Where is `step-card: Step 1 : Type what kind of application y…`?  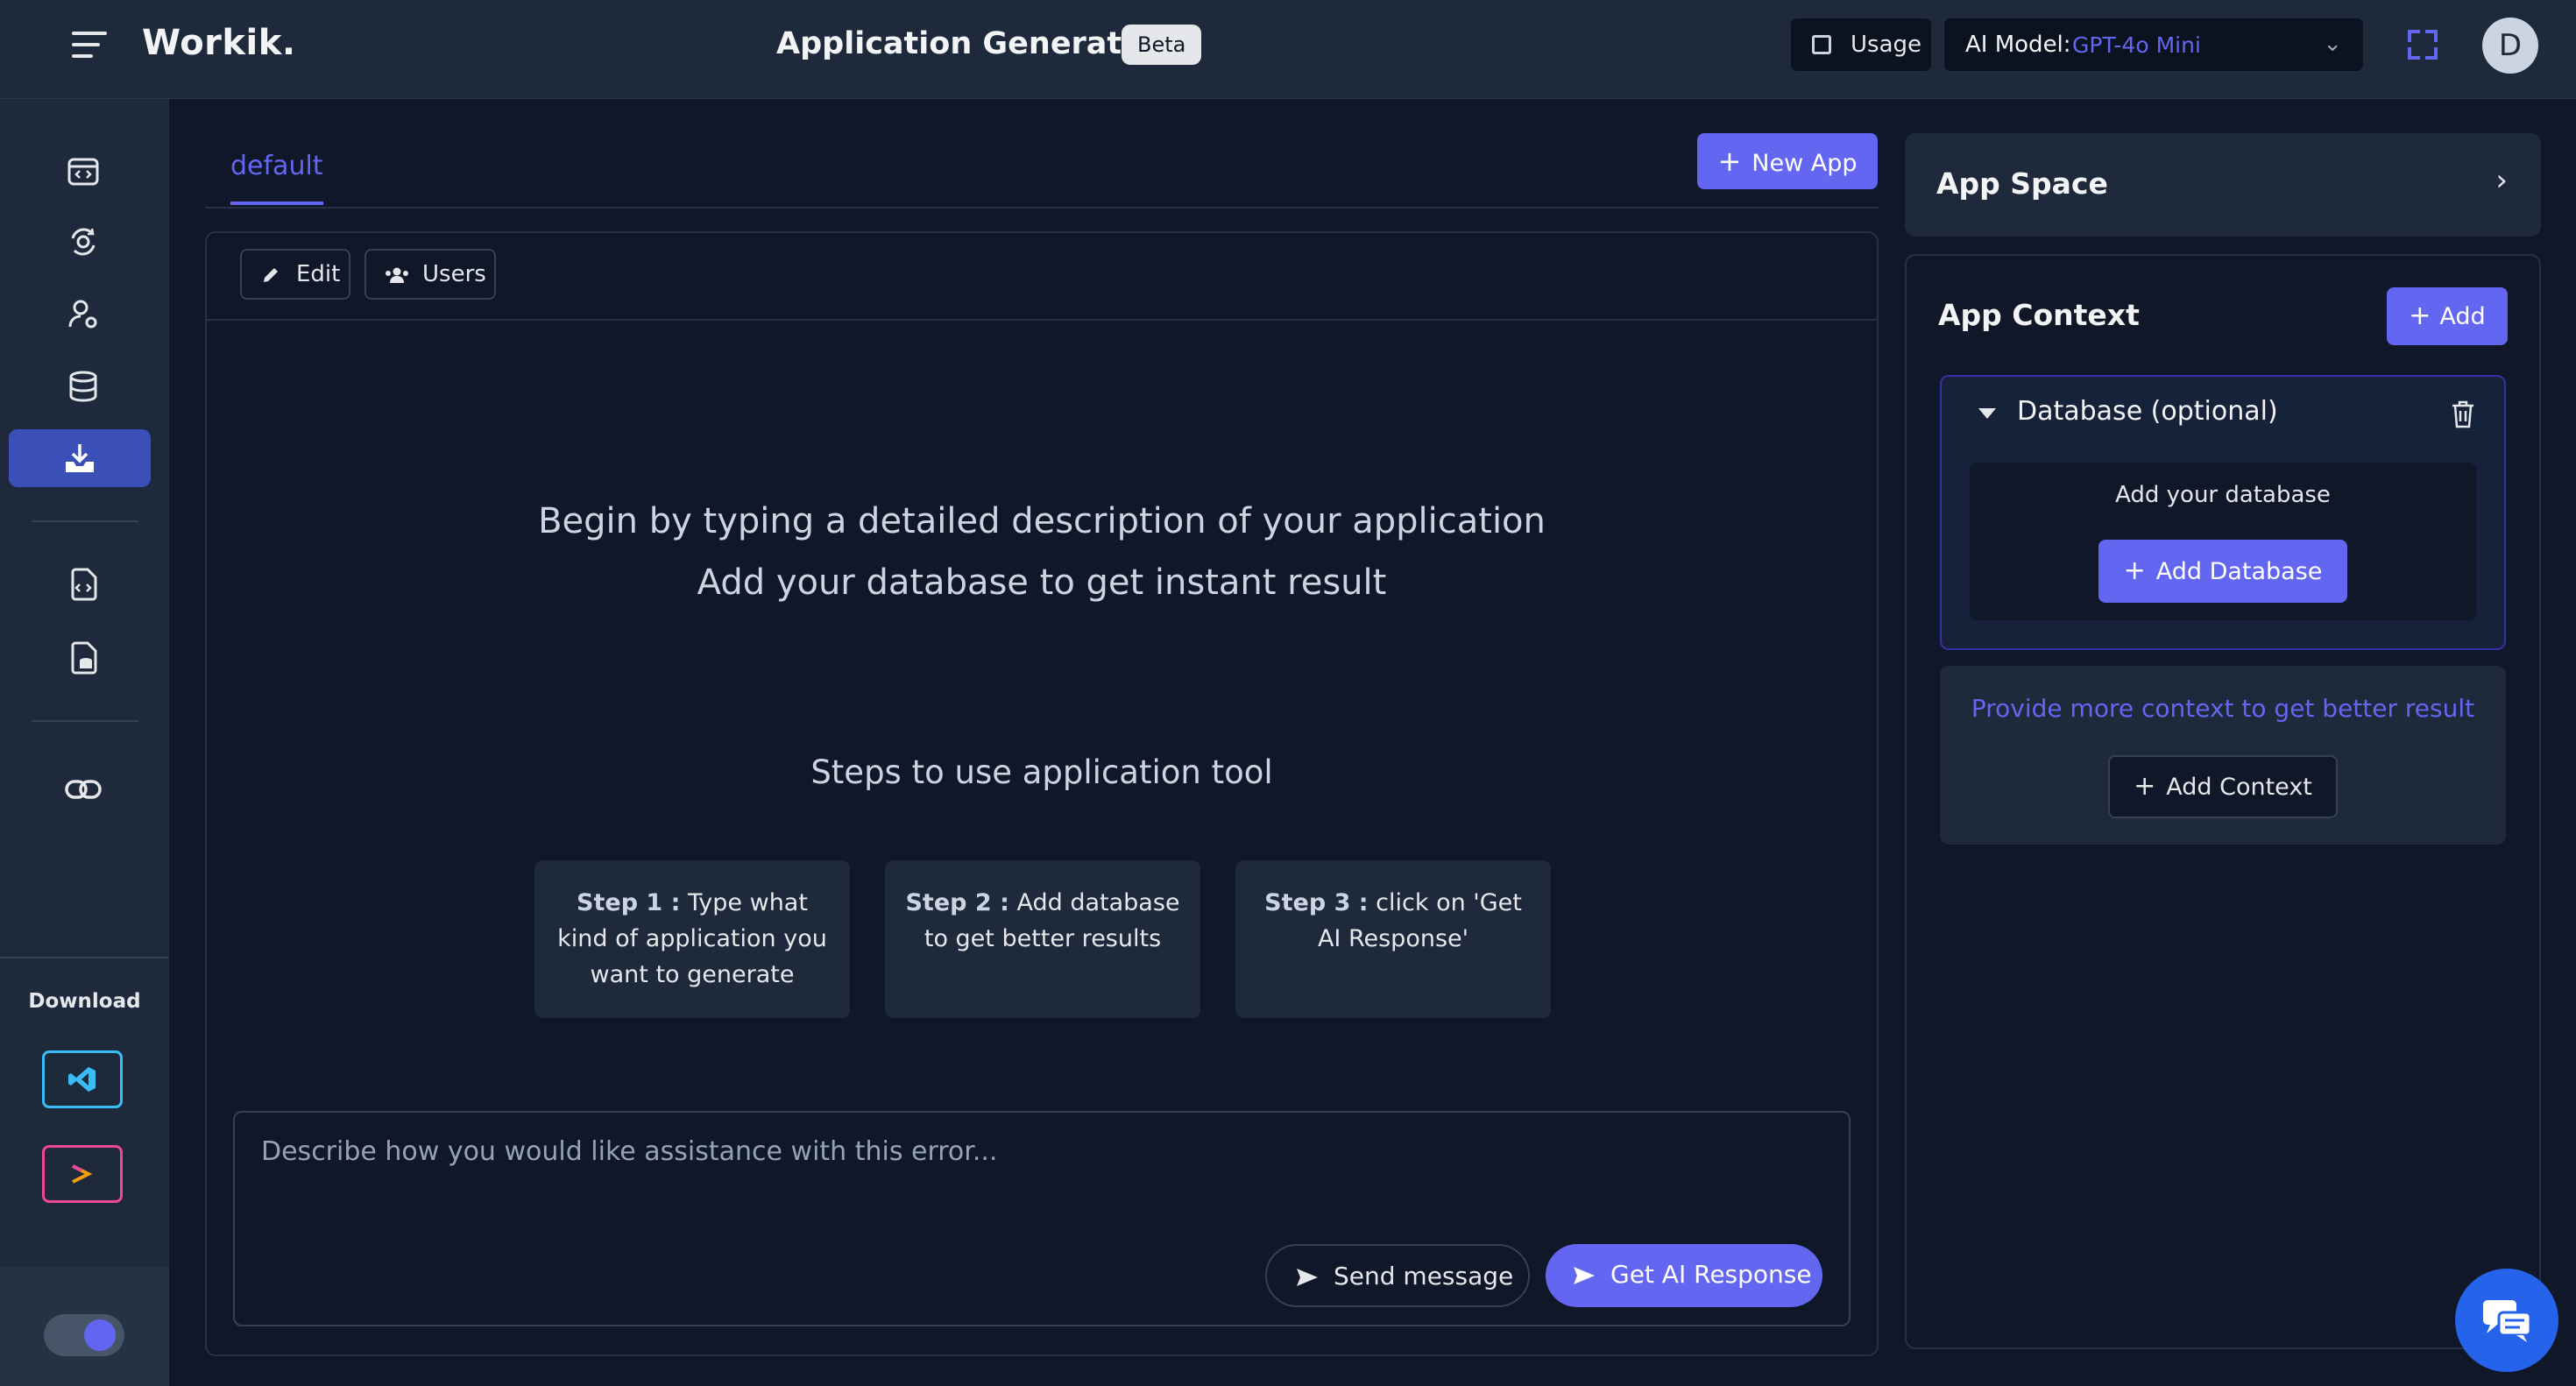 step-card: Step 1 : Type what kind of application y… is located at coordinates (692, 939).